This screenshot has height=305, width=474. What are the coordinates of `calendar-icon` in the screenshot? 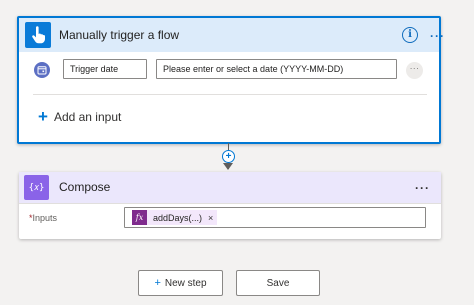 It's located at (42, 70).